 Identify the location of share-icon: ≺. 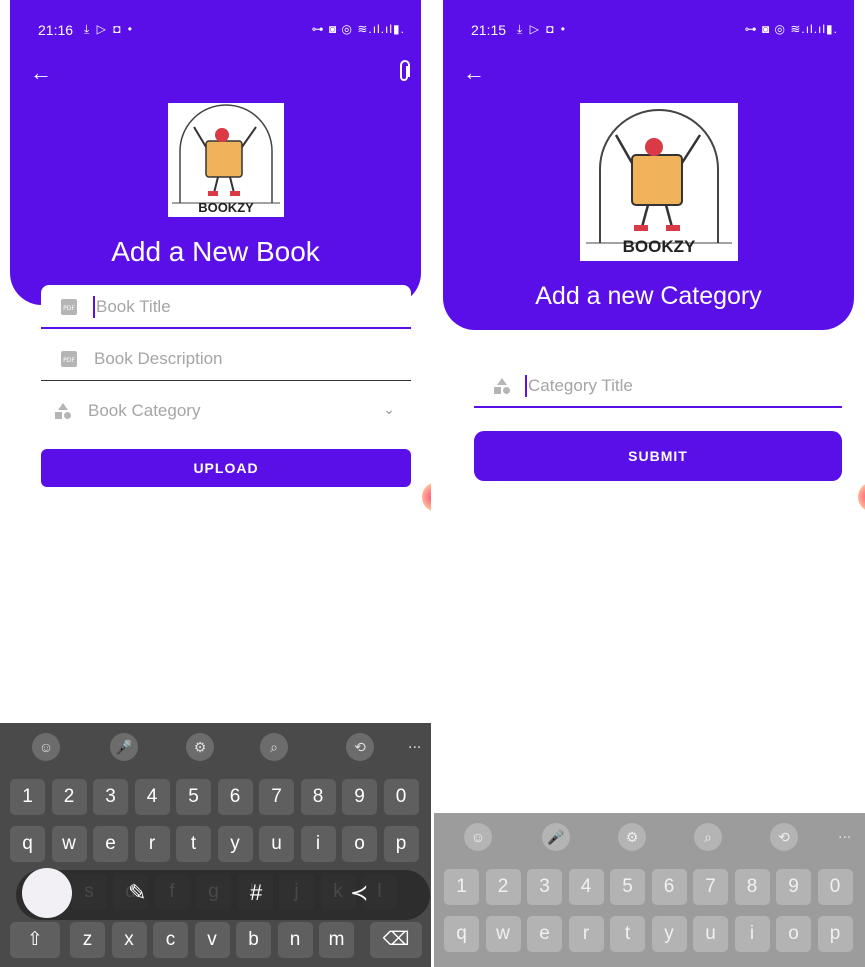
(359, 893).